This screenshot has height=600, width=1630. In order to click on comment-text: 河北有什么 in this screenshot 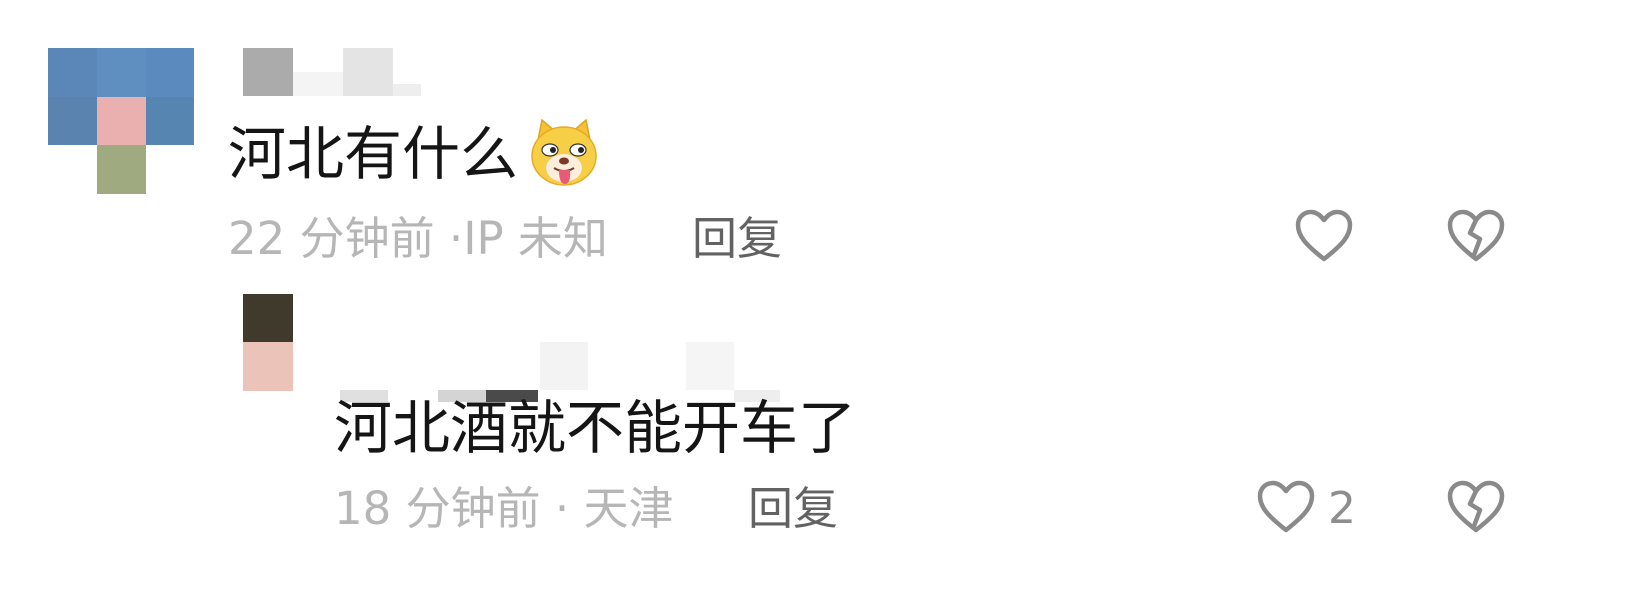, I will do `click(414, 154)`.